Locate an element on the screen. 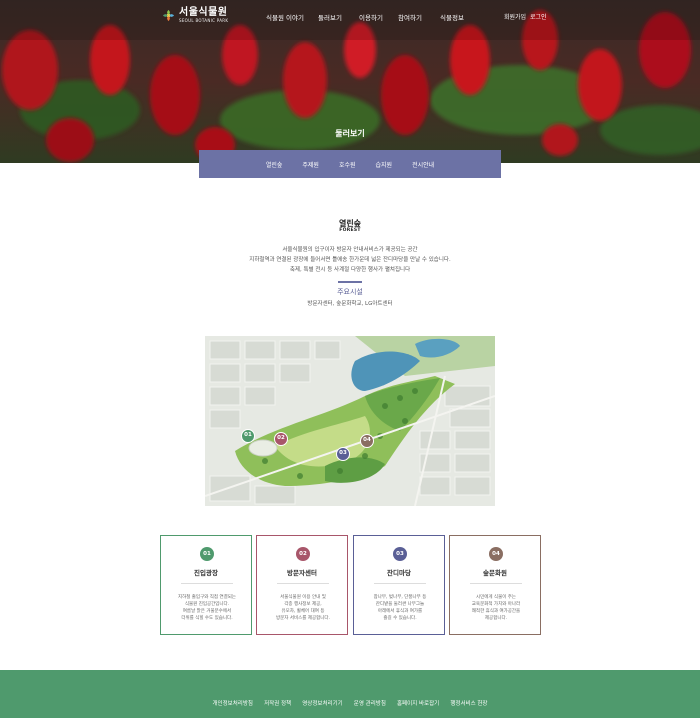  description-line-1: 서울식물원의 입구이자 방문자 안내서비스가 제공되는 공간 is located at coordinates (350, 250).